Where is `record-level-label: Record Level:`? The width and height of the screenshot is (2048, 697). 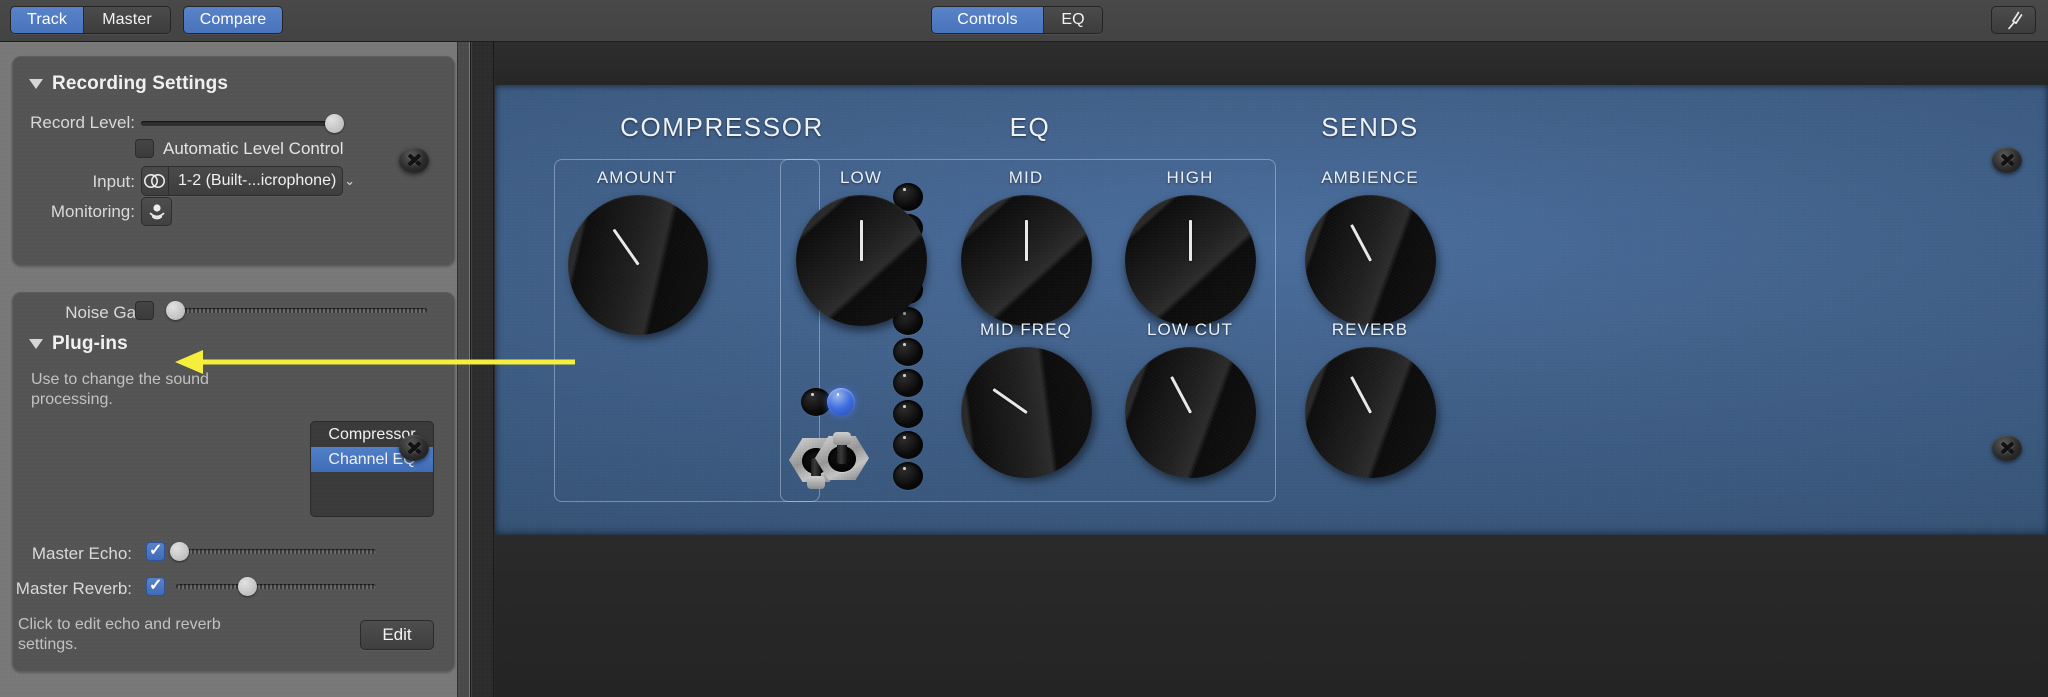 record-level-label: Record Level: is located at coordinates (82, 122).